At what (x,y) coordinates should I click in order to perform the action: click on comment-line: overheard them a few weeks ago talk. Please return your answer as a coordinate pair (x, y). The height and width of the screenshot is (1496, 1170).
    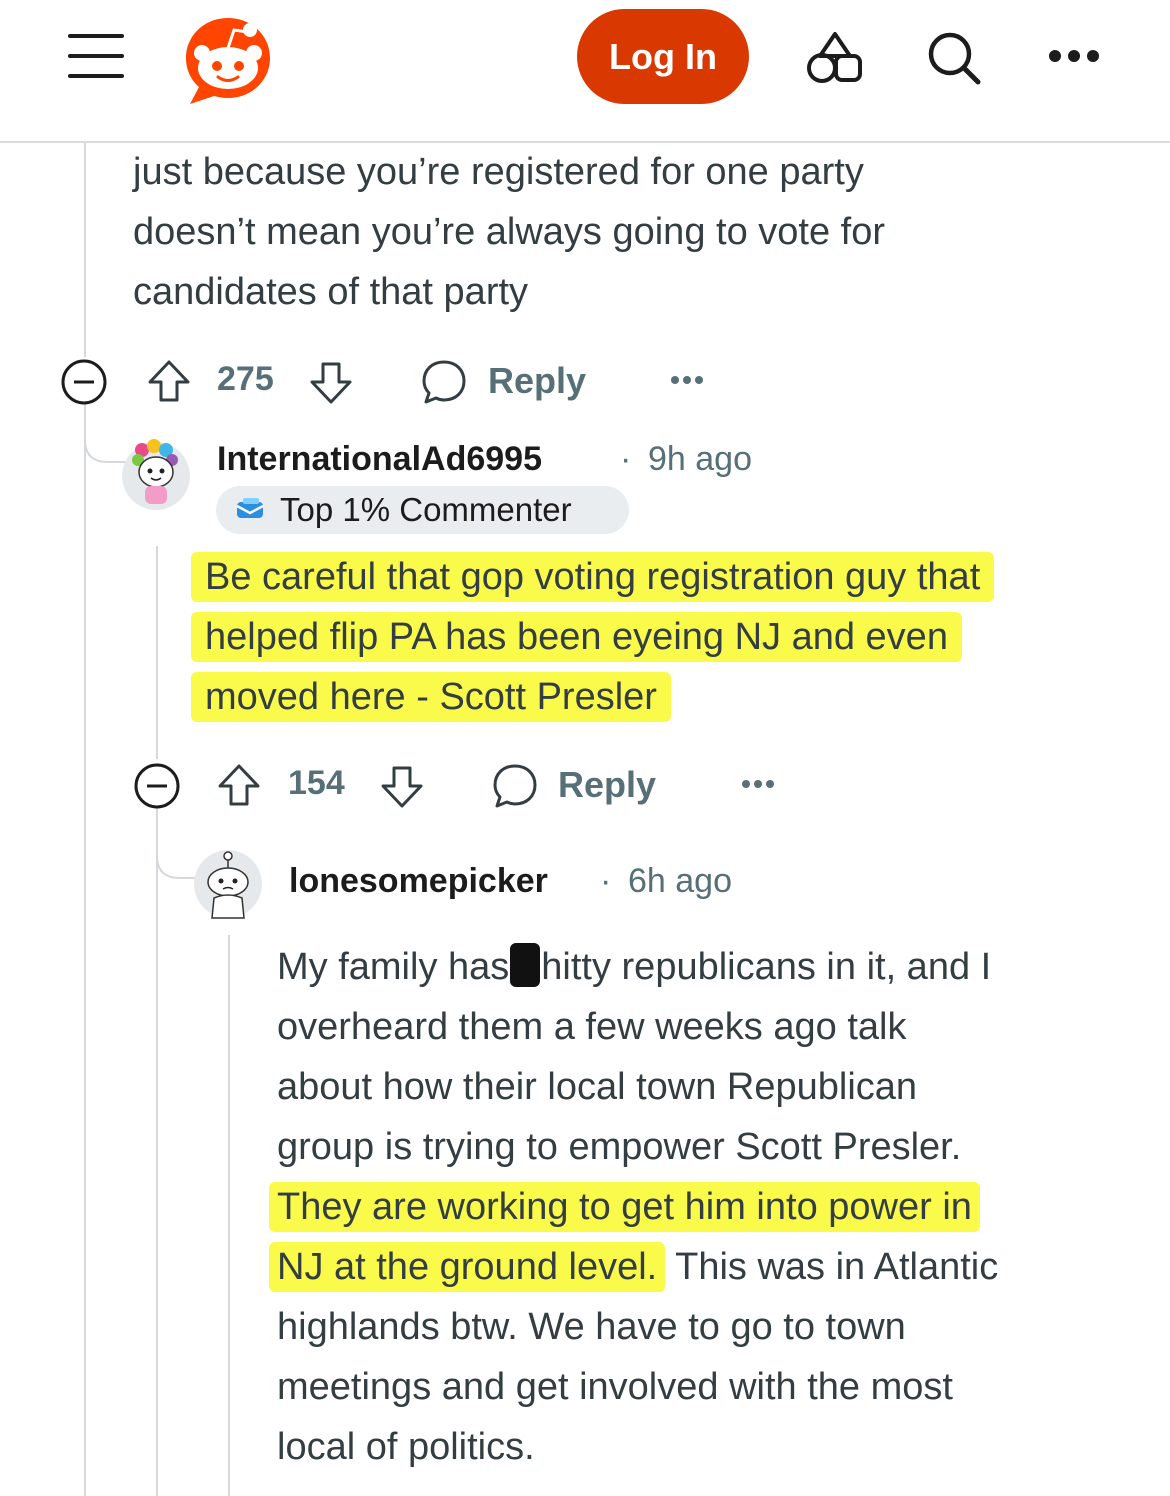
    Looking at the image, I should click on (592, 1027).